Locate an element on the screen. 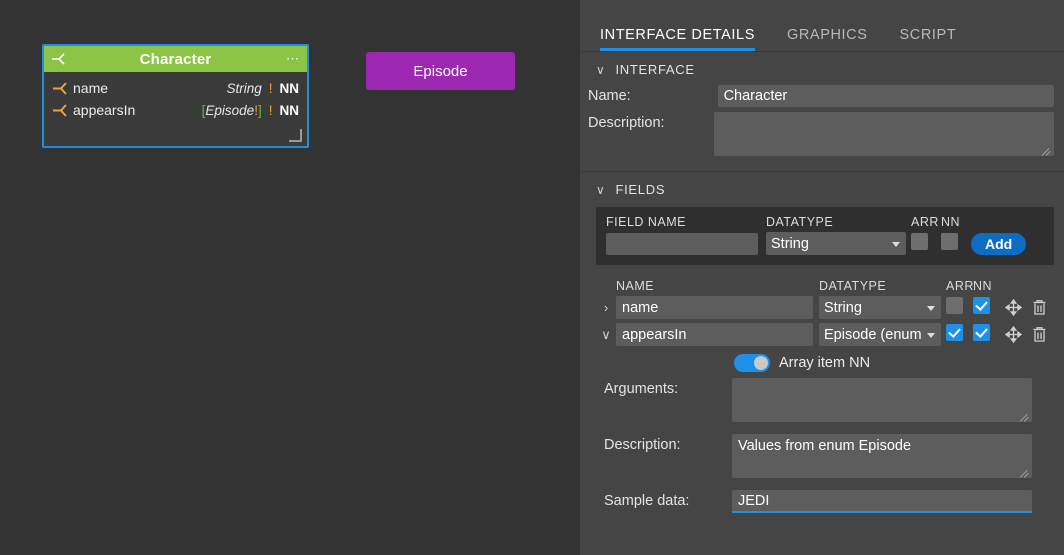  interface-name-input is located at coordinates (885, 96).